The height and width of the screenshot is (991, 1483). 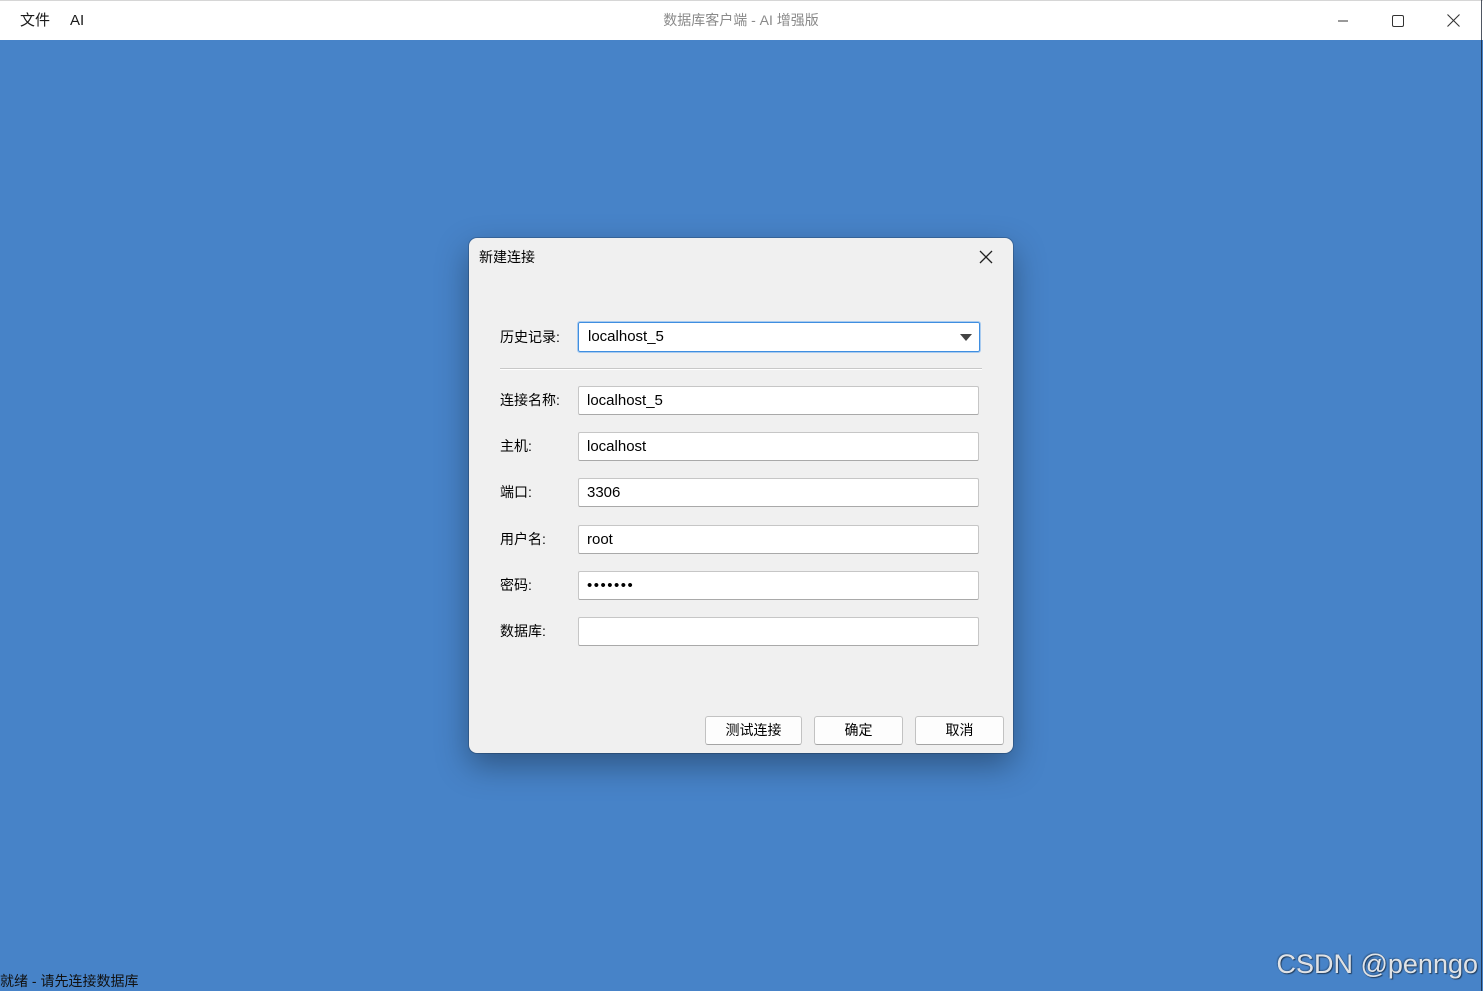 I want to click on ok-button: 确定, so click(x=858, y=730).